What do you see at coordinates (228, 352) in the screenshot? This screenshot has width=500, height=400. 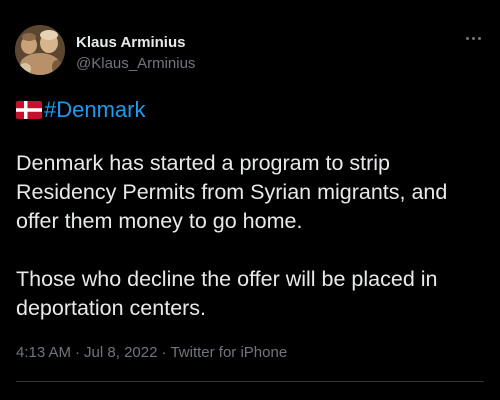 I see `tweet-client: Twitter for iPhone` at bounding box center [228, 352].